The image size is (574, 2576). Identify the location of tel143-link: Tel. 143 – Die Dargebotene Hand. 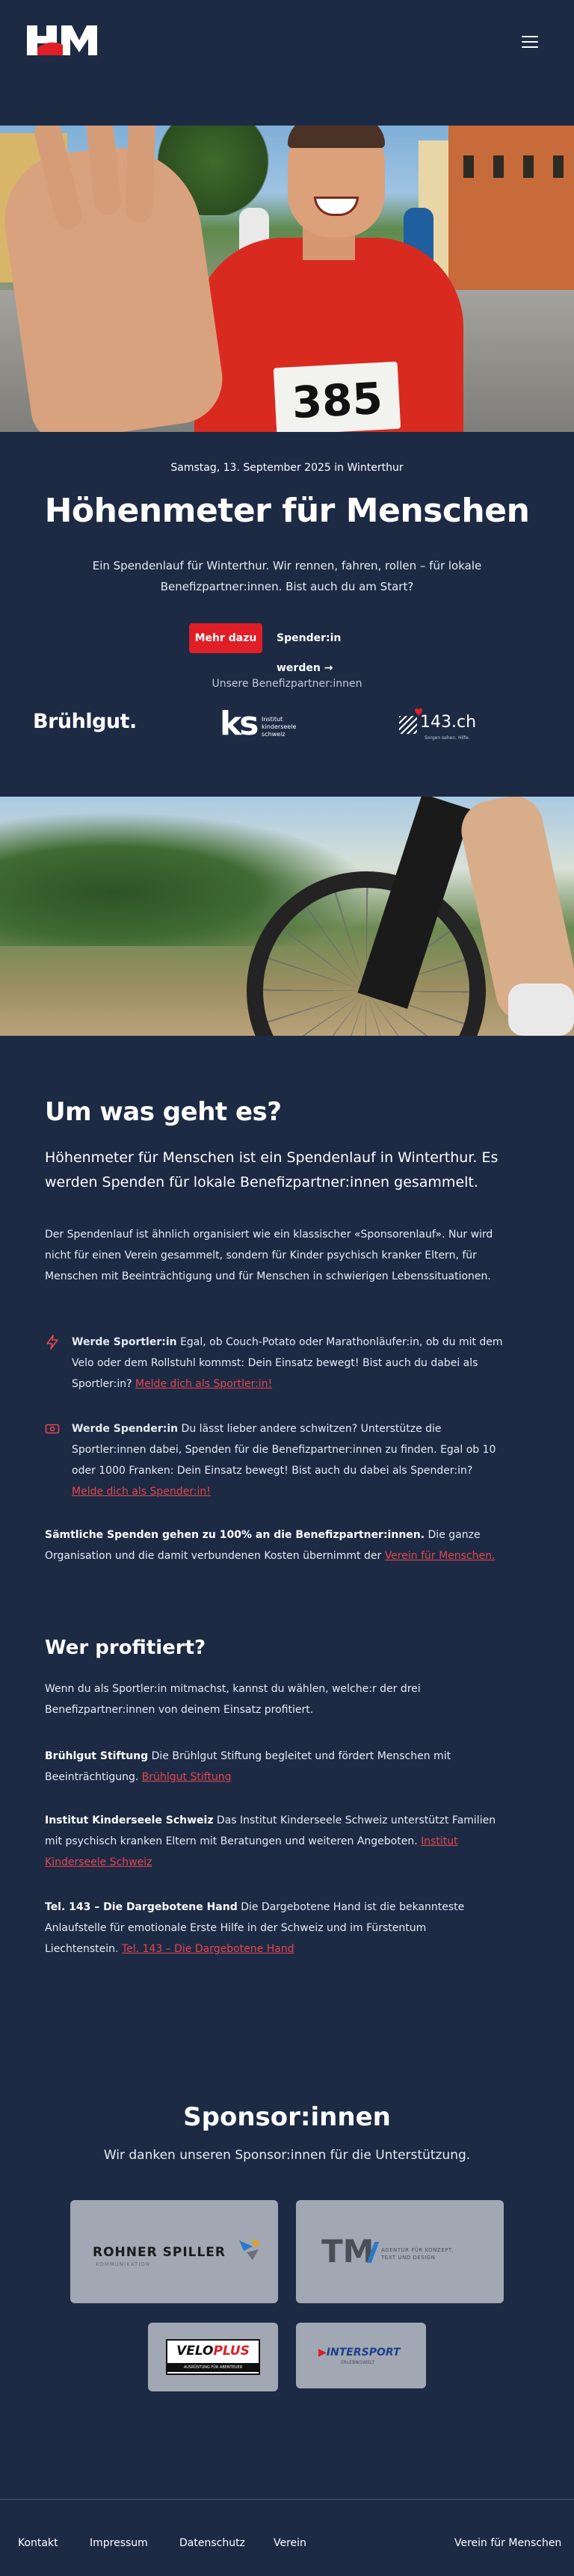
(208, 1949).